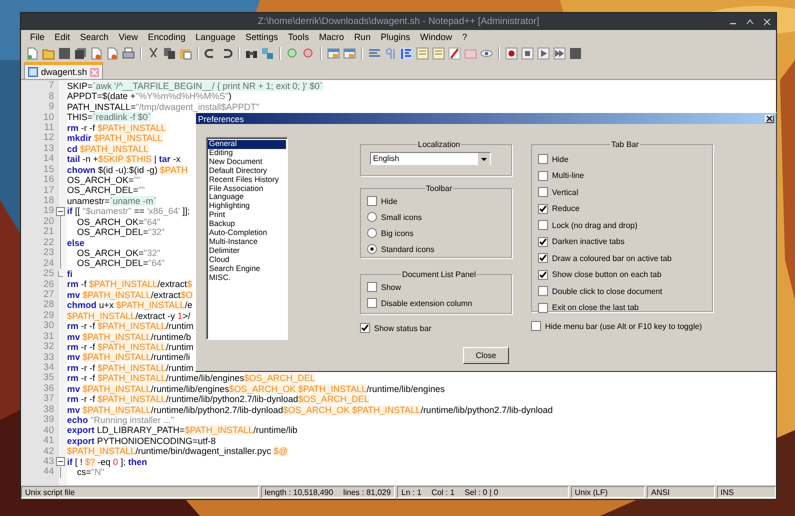 This screenshot has width=795, height=516. I want to click on code-line: $PATH_INSTALL/extract -y 1>/, so click(128, 316).